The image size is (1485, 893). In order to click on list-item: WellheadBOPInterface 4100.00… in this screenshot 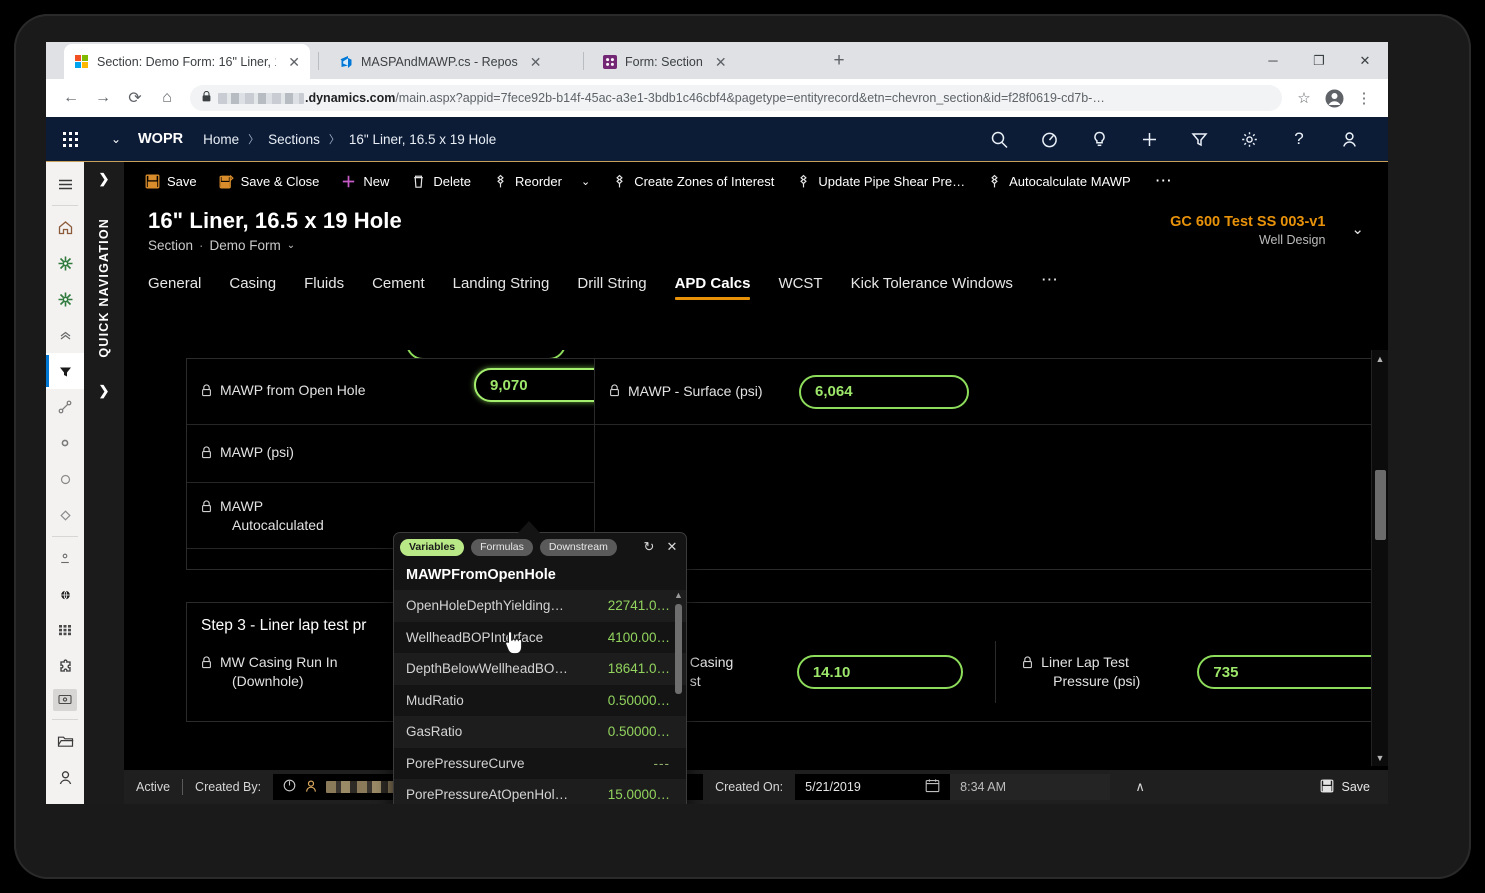, I will do `click(540, 638)`.